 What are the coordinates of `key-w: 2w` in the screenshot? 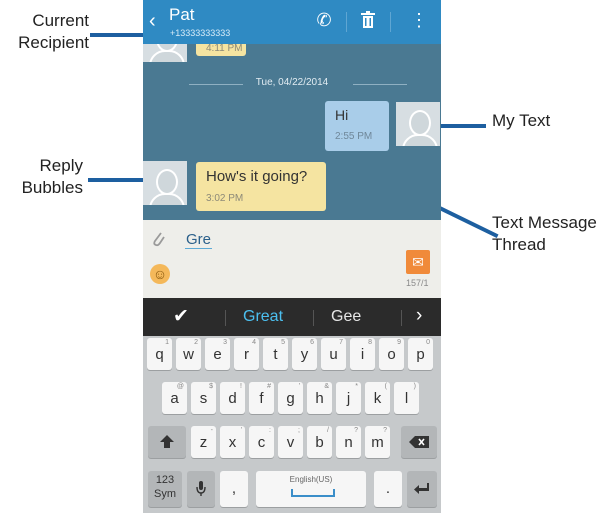 It's located at (188, 354).